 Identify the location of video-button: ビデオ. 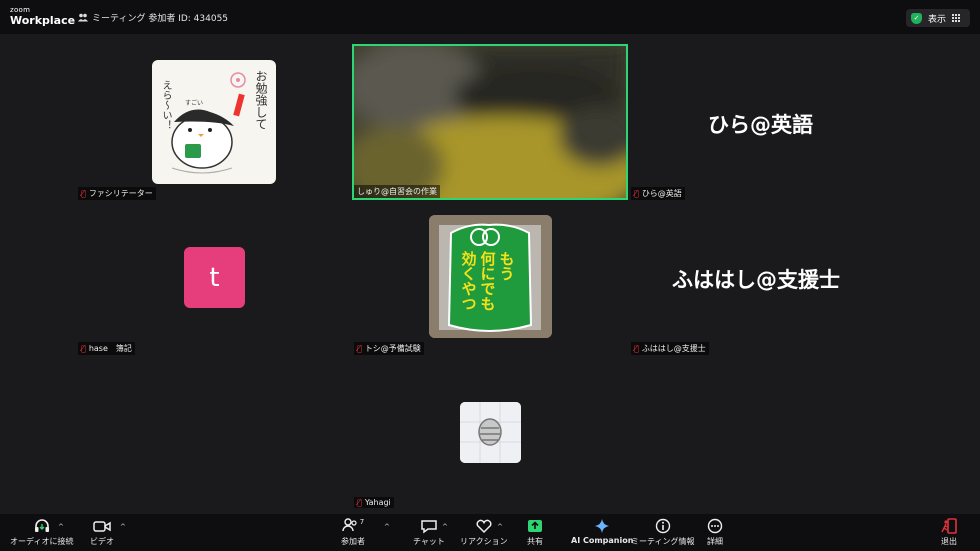
(102, 532).